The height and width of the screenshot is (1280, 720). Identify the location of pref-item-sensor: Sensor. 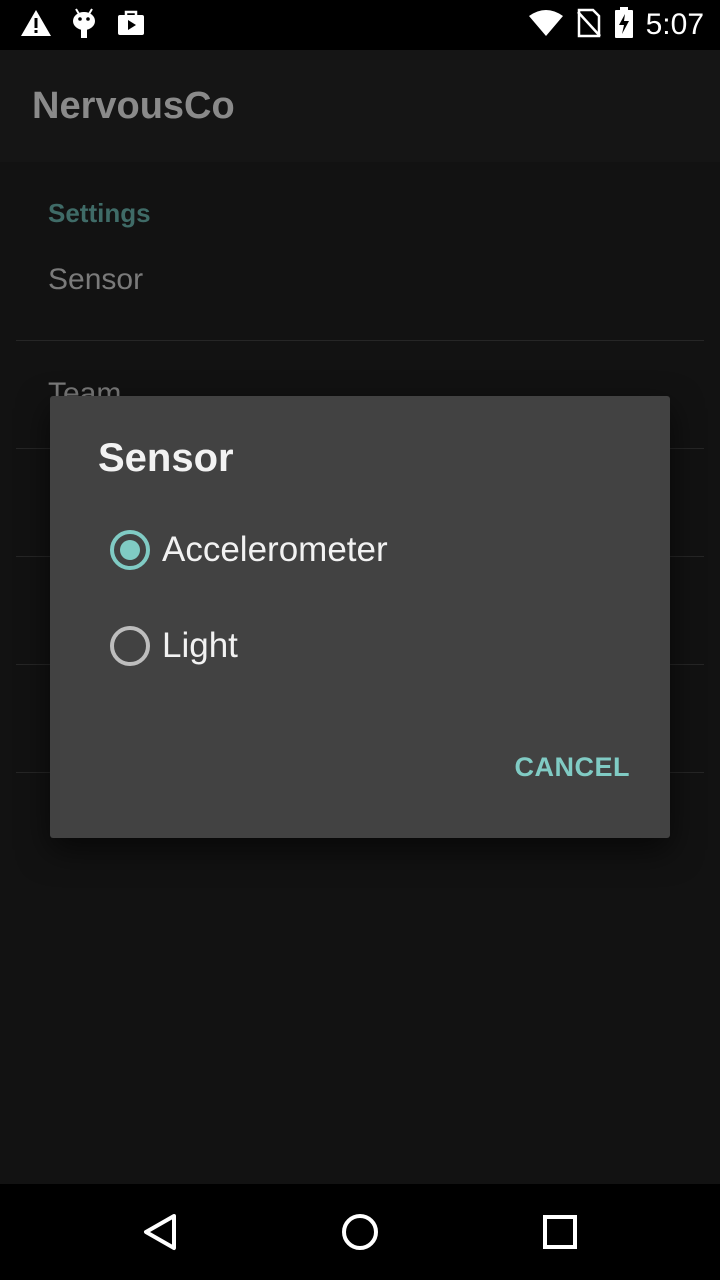
(360, 287).